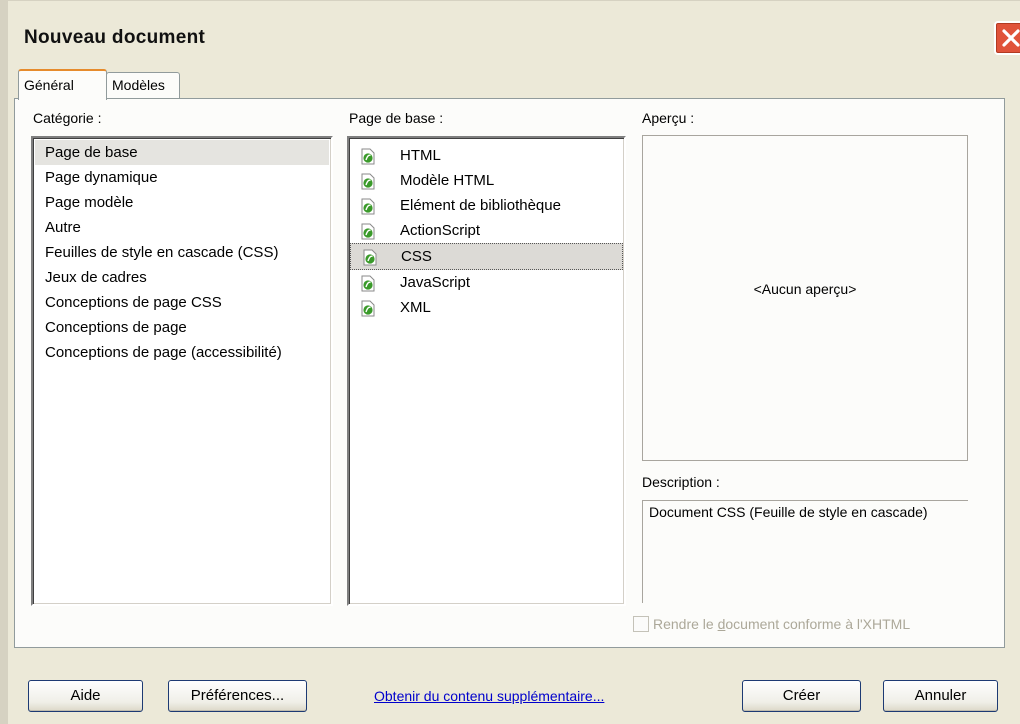 Image resolution: width=1020 pixels, height=724 pixels. Describe the element at coordinates (182, 302) in the screenshot. I see `list-item: Conceptions de page CSS` at that location.